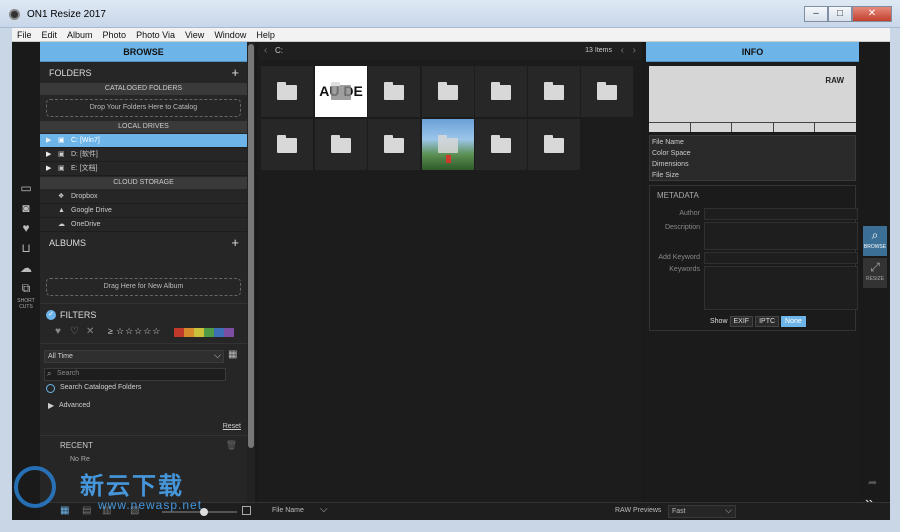 Image resolution: width=900 pixels, height=532 pixels. I want to click on right-mode-strip: ⌕ BROWSE ⤢ RESIZE ➦ », so click(874, 281).